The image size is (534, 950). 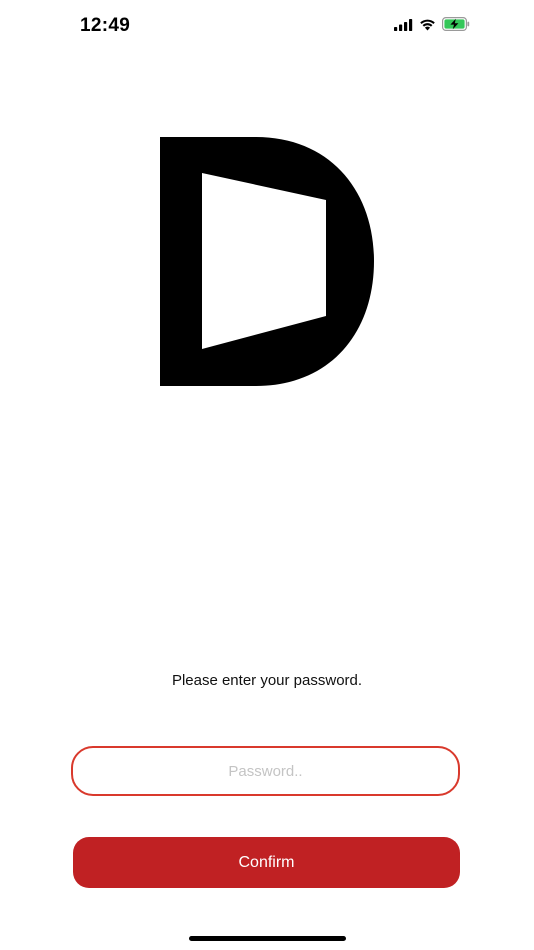 I want to click on password-input, so click(x=265, y=771).